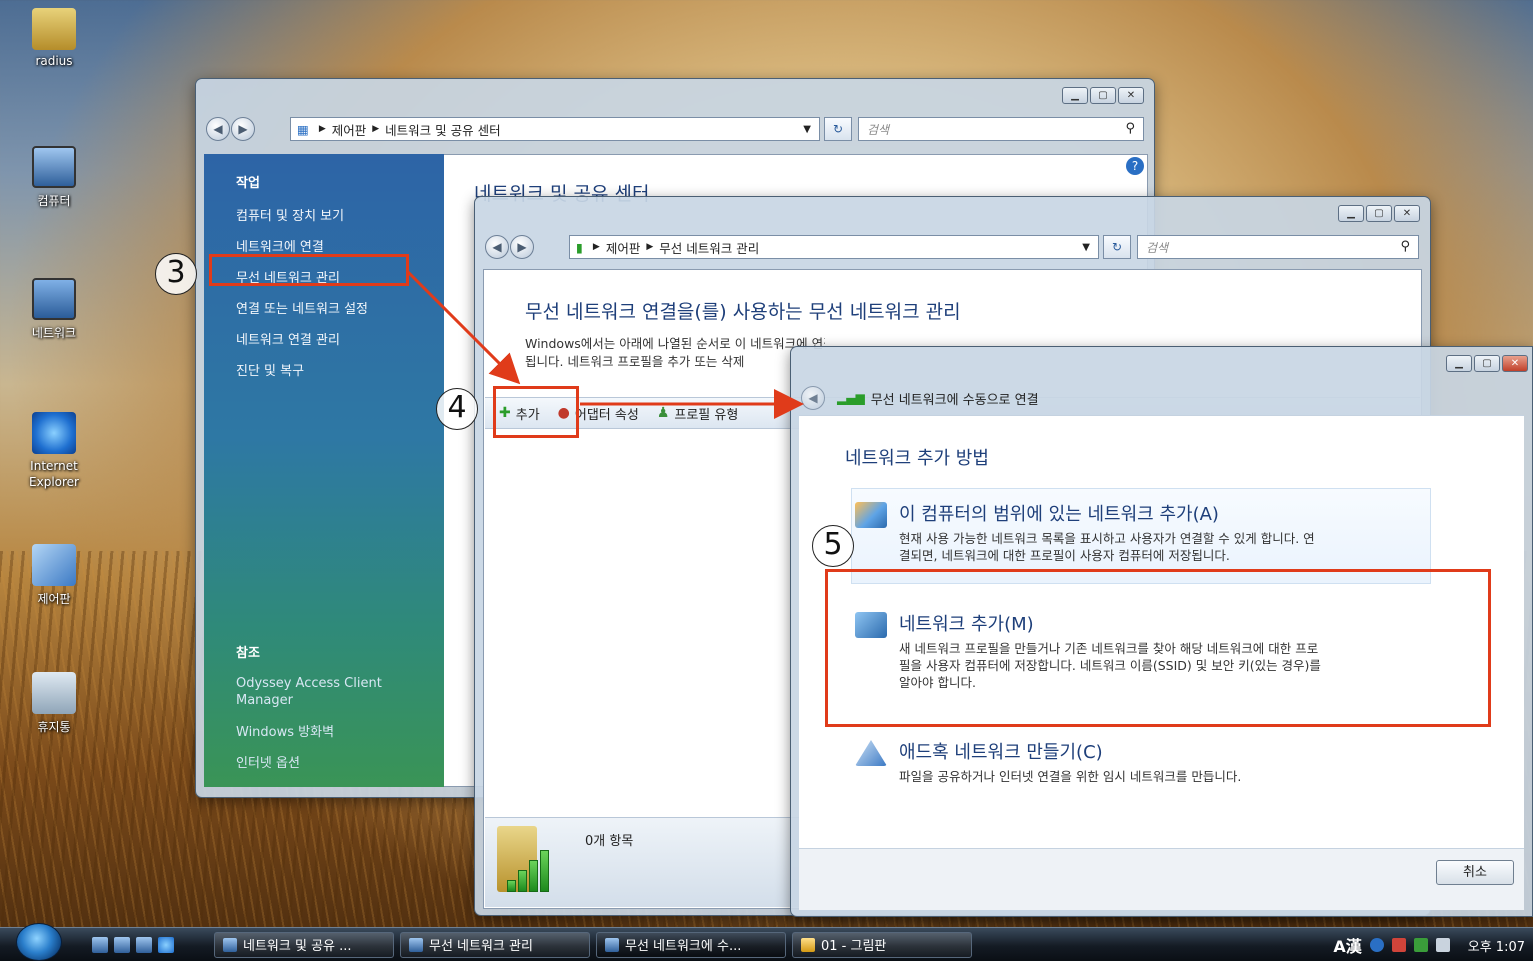 This screenshot has height=961, width=1533. Describe the element at coordinates (1398, 945) in the screenshot. I see `security-icon` at that location.